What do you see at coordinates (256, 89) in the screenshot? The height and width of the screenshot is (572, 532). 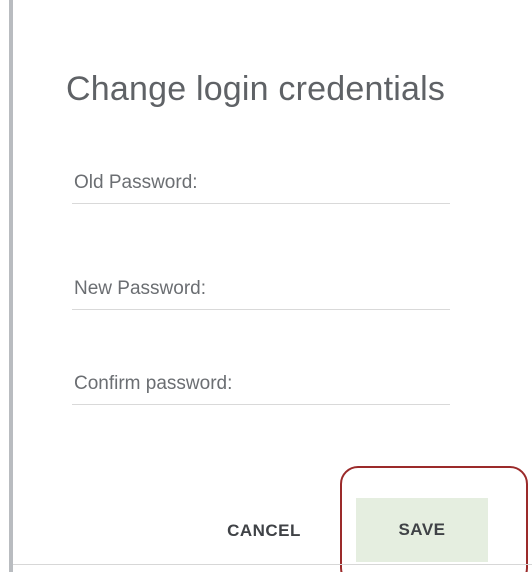 I see `dialog-title: Change login credentials` at bounding box center [256, 89].